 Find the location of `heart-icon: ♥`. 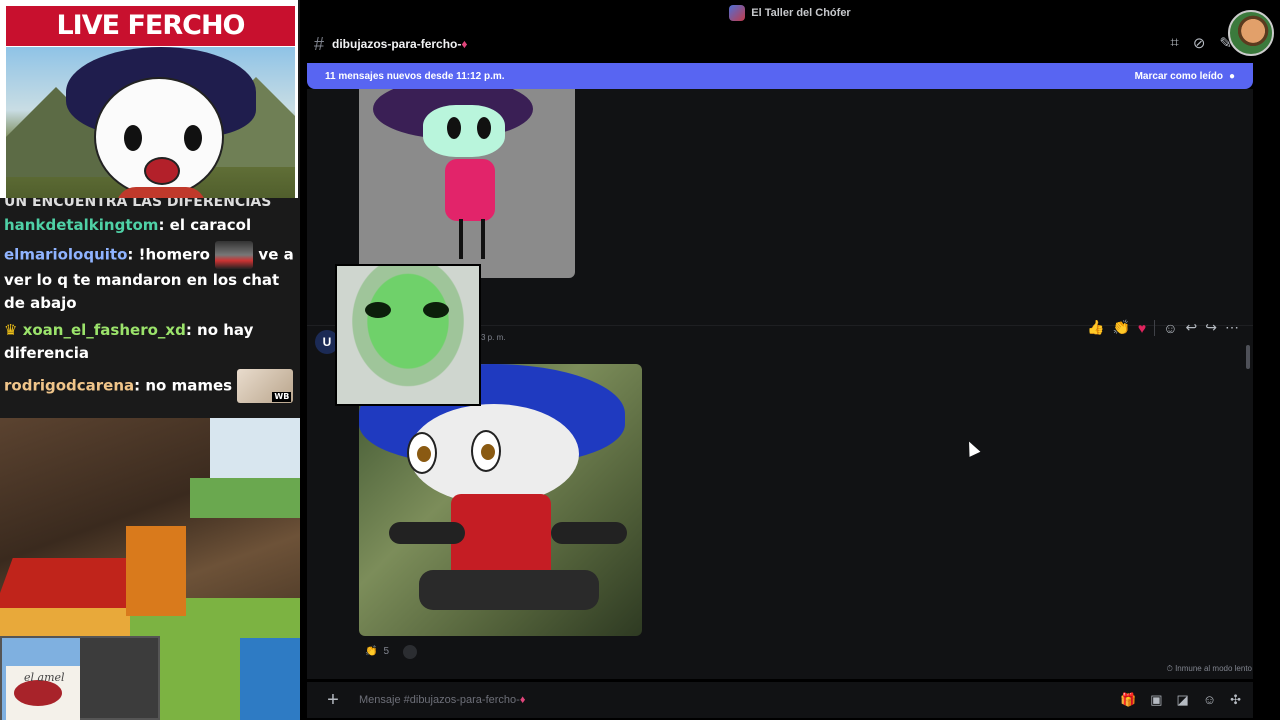

heart-icon: ♥ is located at coordinates (1142, 328).